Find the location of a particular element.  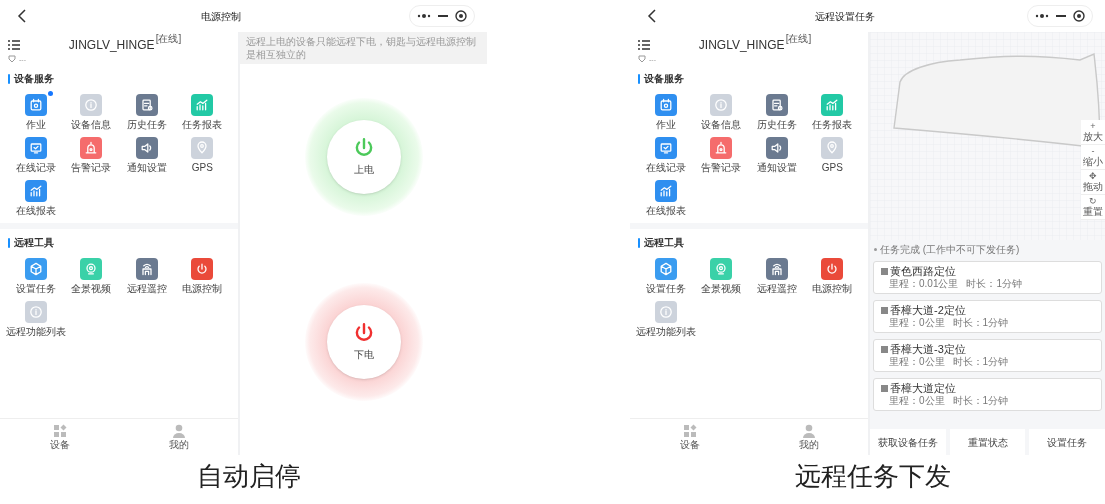

task-card: 香樟大道-2定位 里程：0公里 时长：1分钟 is located at coordinates (987, 316).